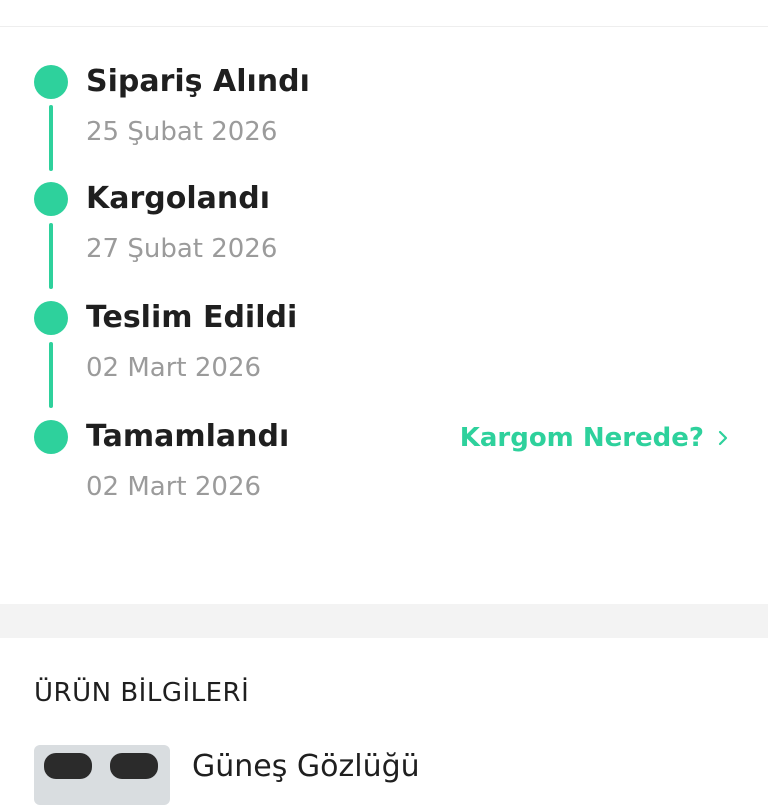 This screenshot has width=768, height=805. Describe the element at coordinates (182, 249) in the screenshot. I see `step-date: 27 Şubat 2026` at that location.